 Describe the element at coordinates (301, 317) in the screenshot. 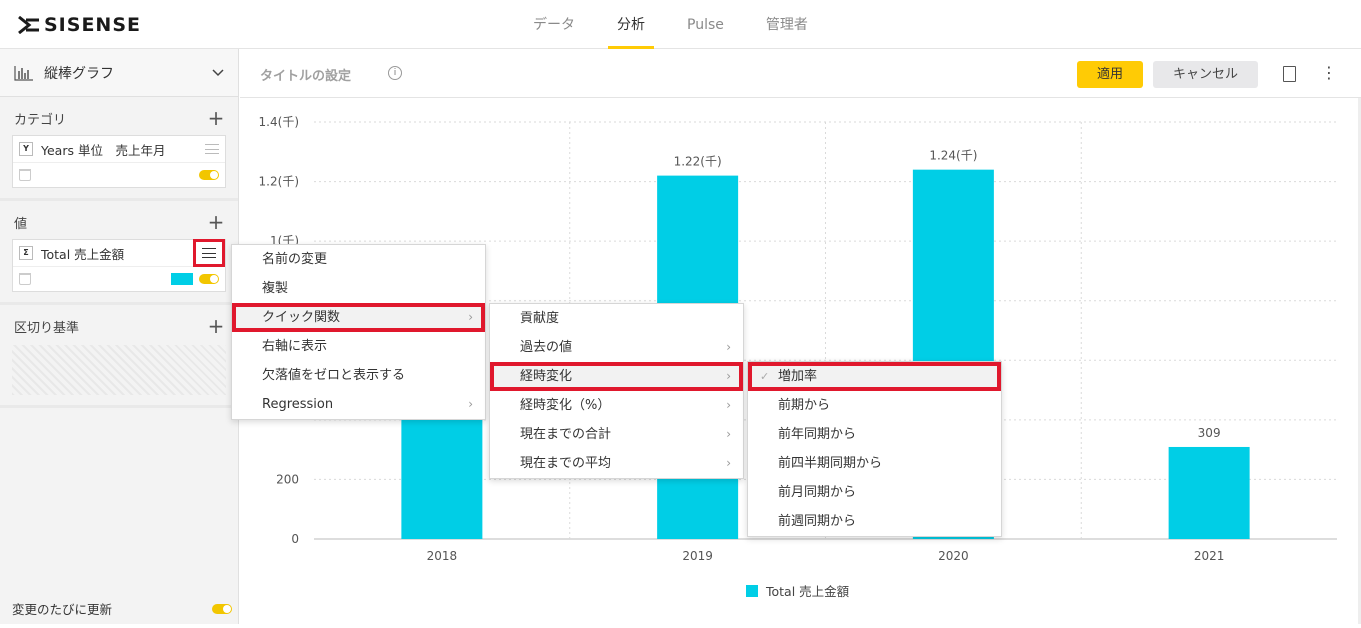

I see `menu-main-item-label: クイック関数` at that location.